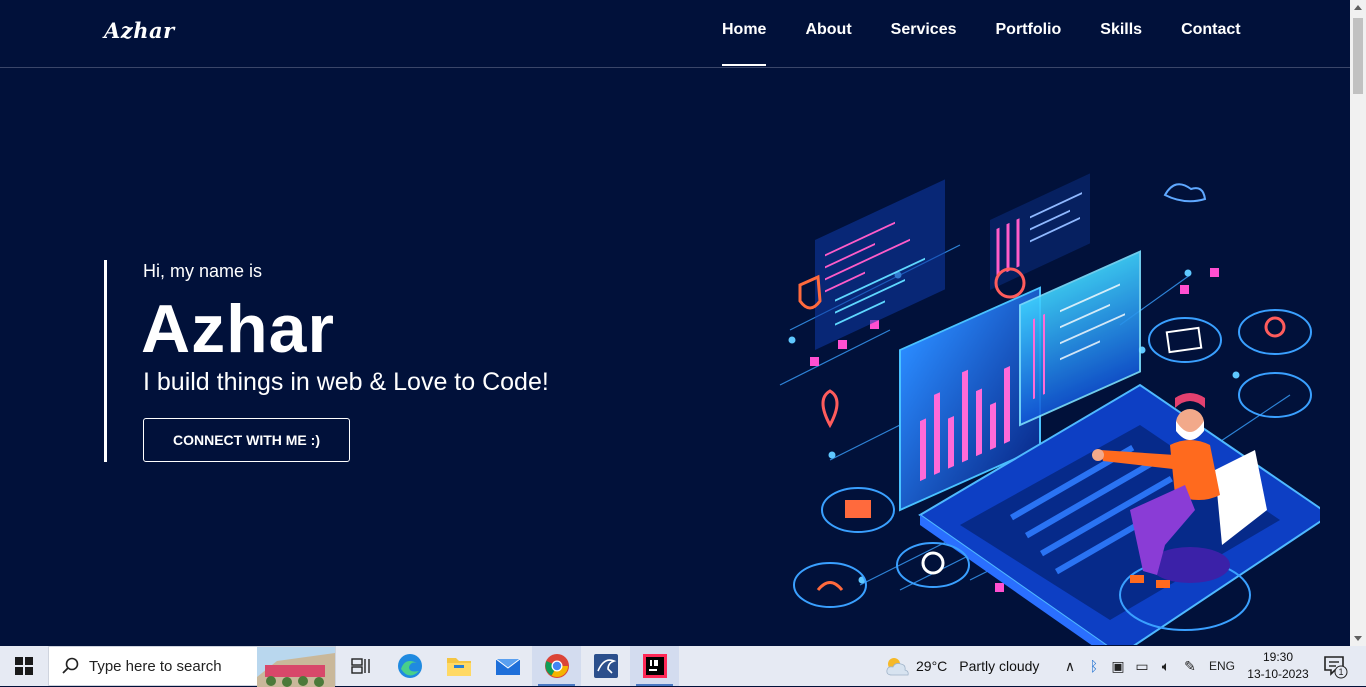  Describe the element at coordinates (1358, 56) in the screenshot. I see `scroll-thumb` at that location.